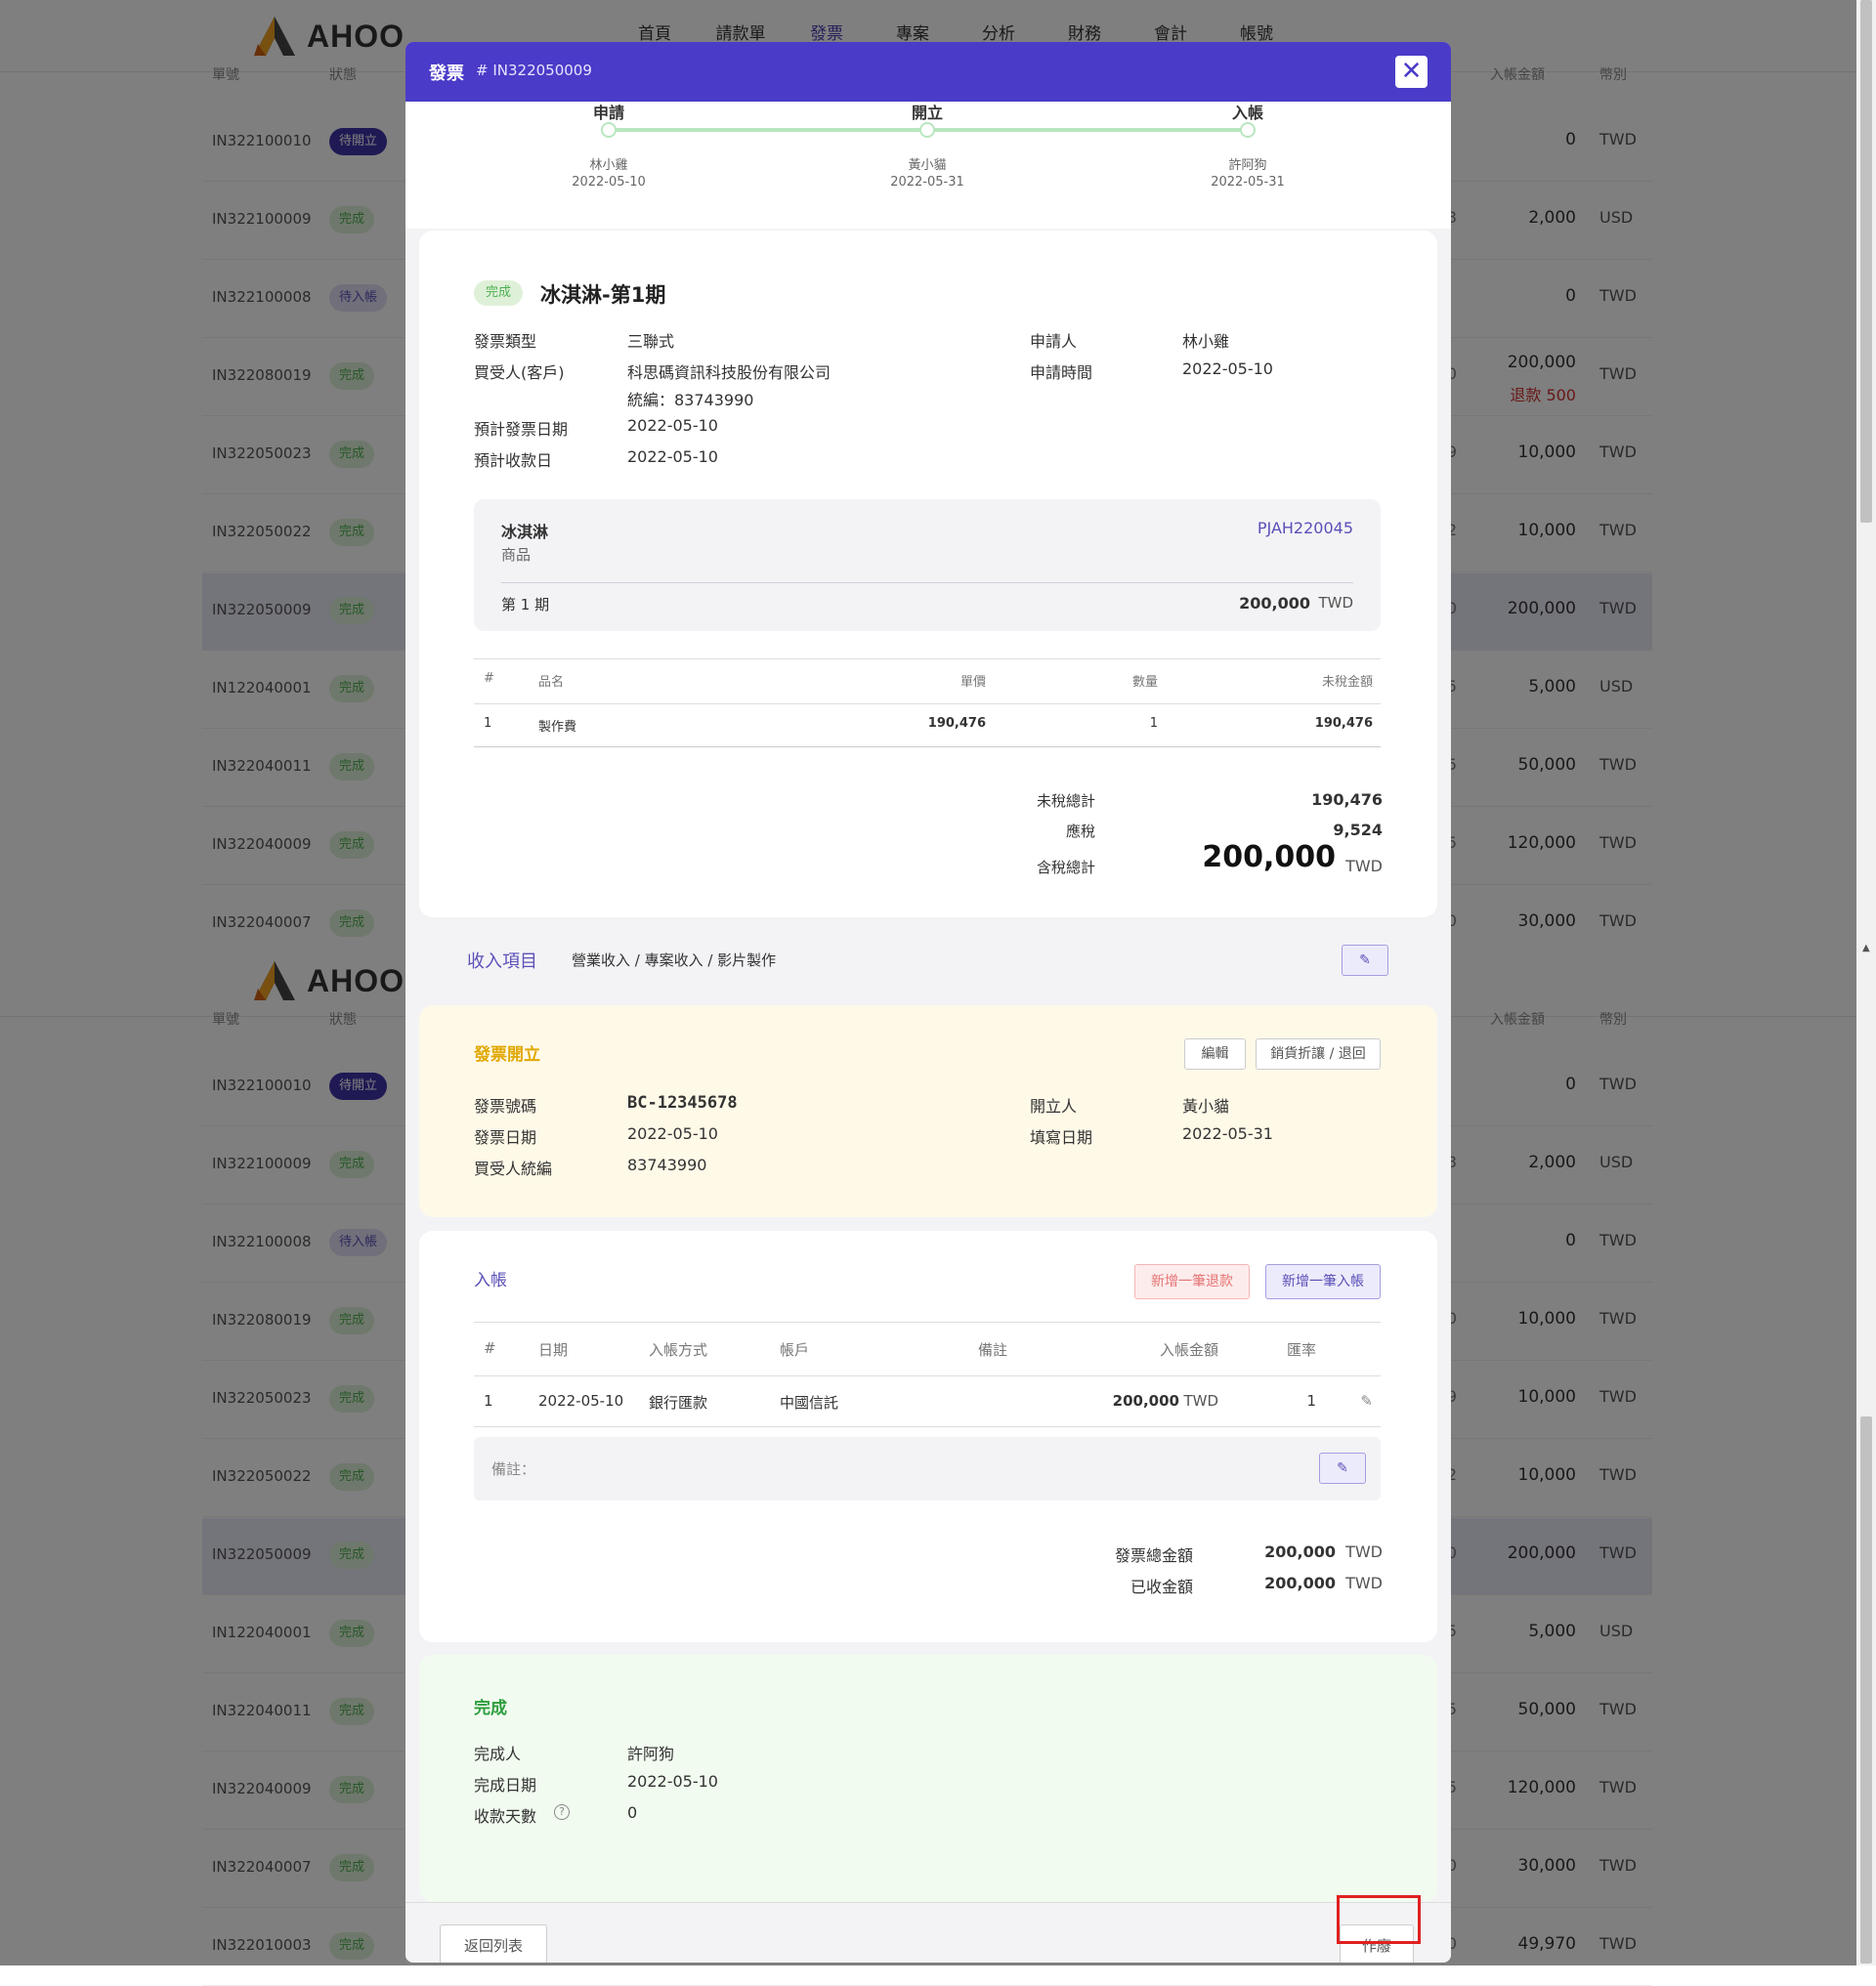 The width and height of the screenshot is (1876, 1986). I want to click on account-header: #, so click(490, 1348).